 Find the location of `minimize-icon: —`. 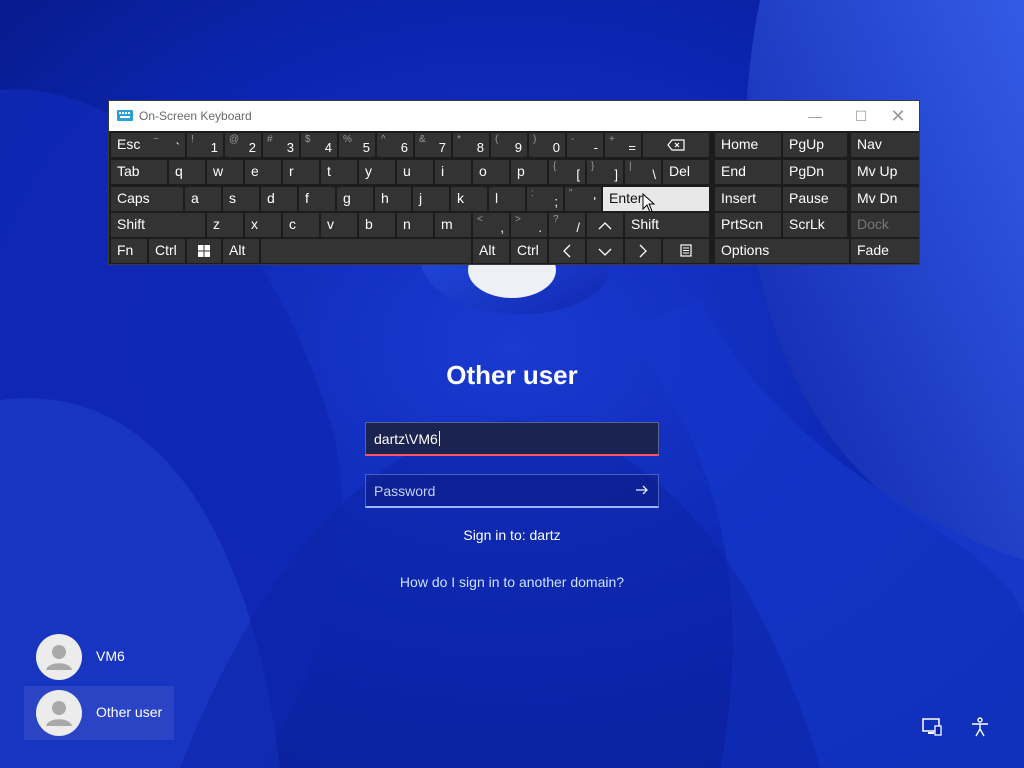

minimize-icon: — is located at coordinates (815, 116).